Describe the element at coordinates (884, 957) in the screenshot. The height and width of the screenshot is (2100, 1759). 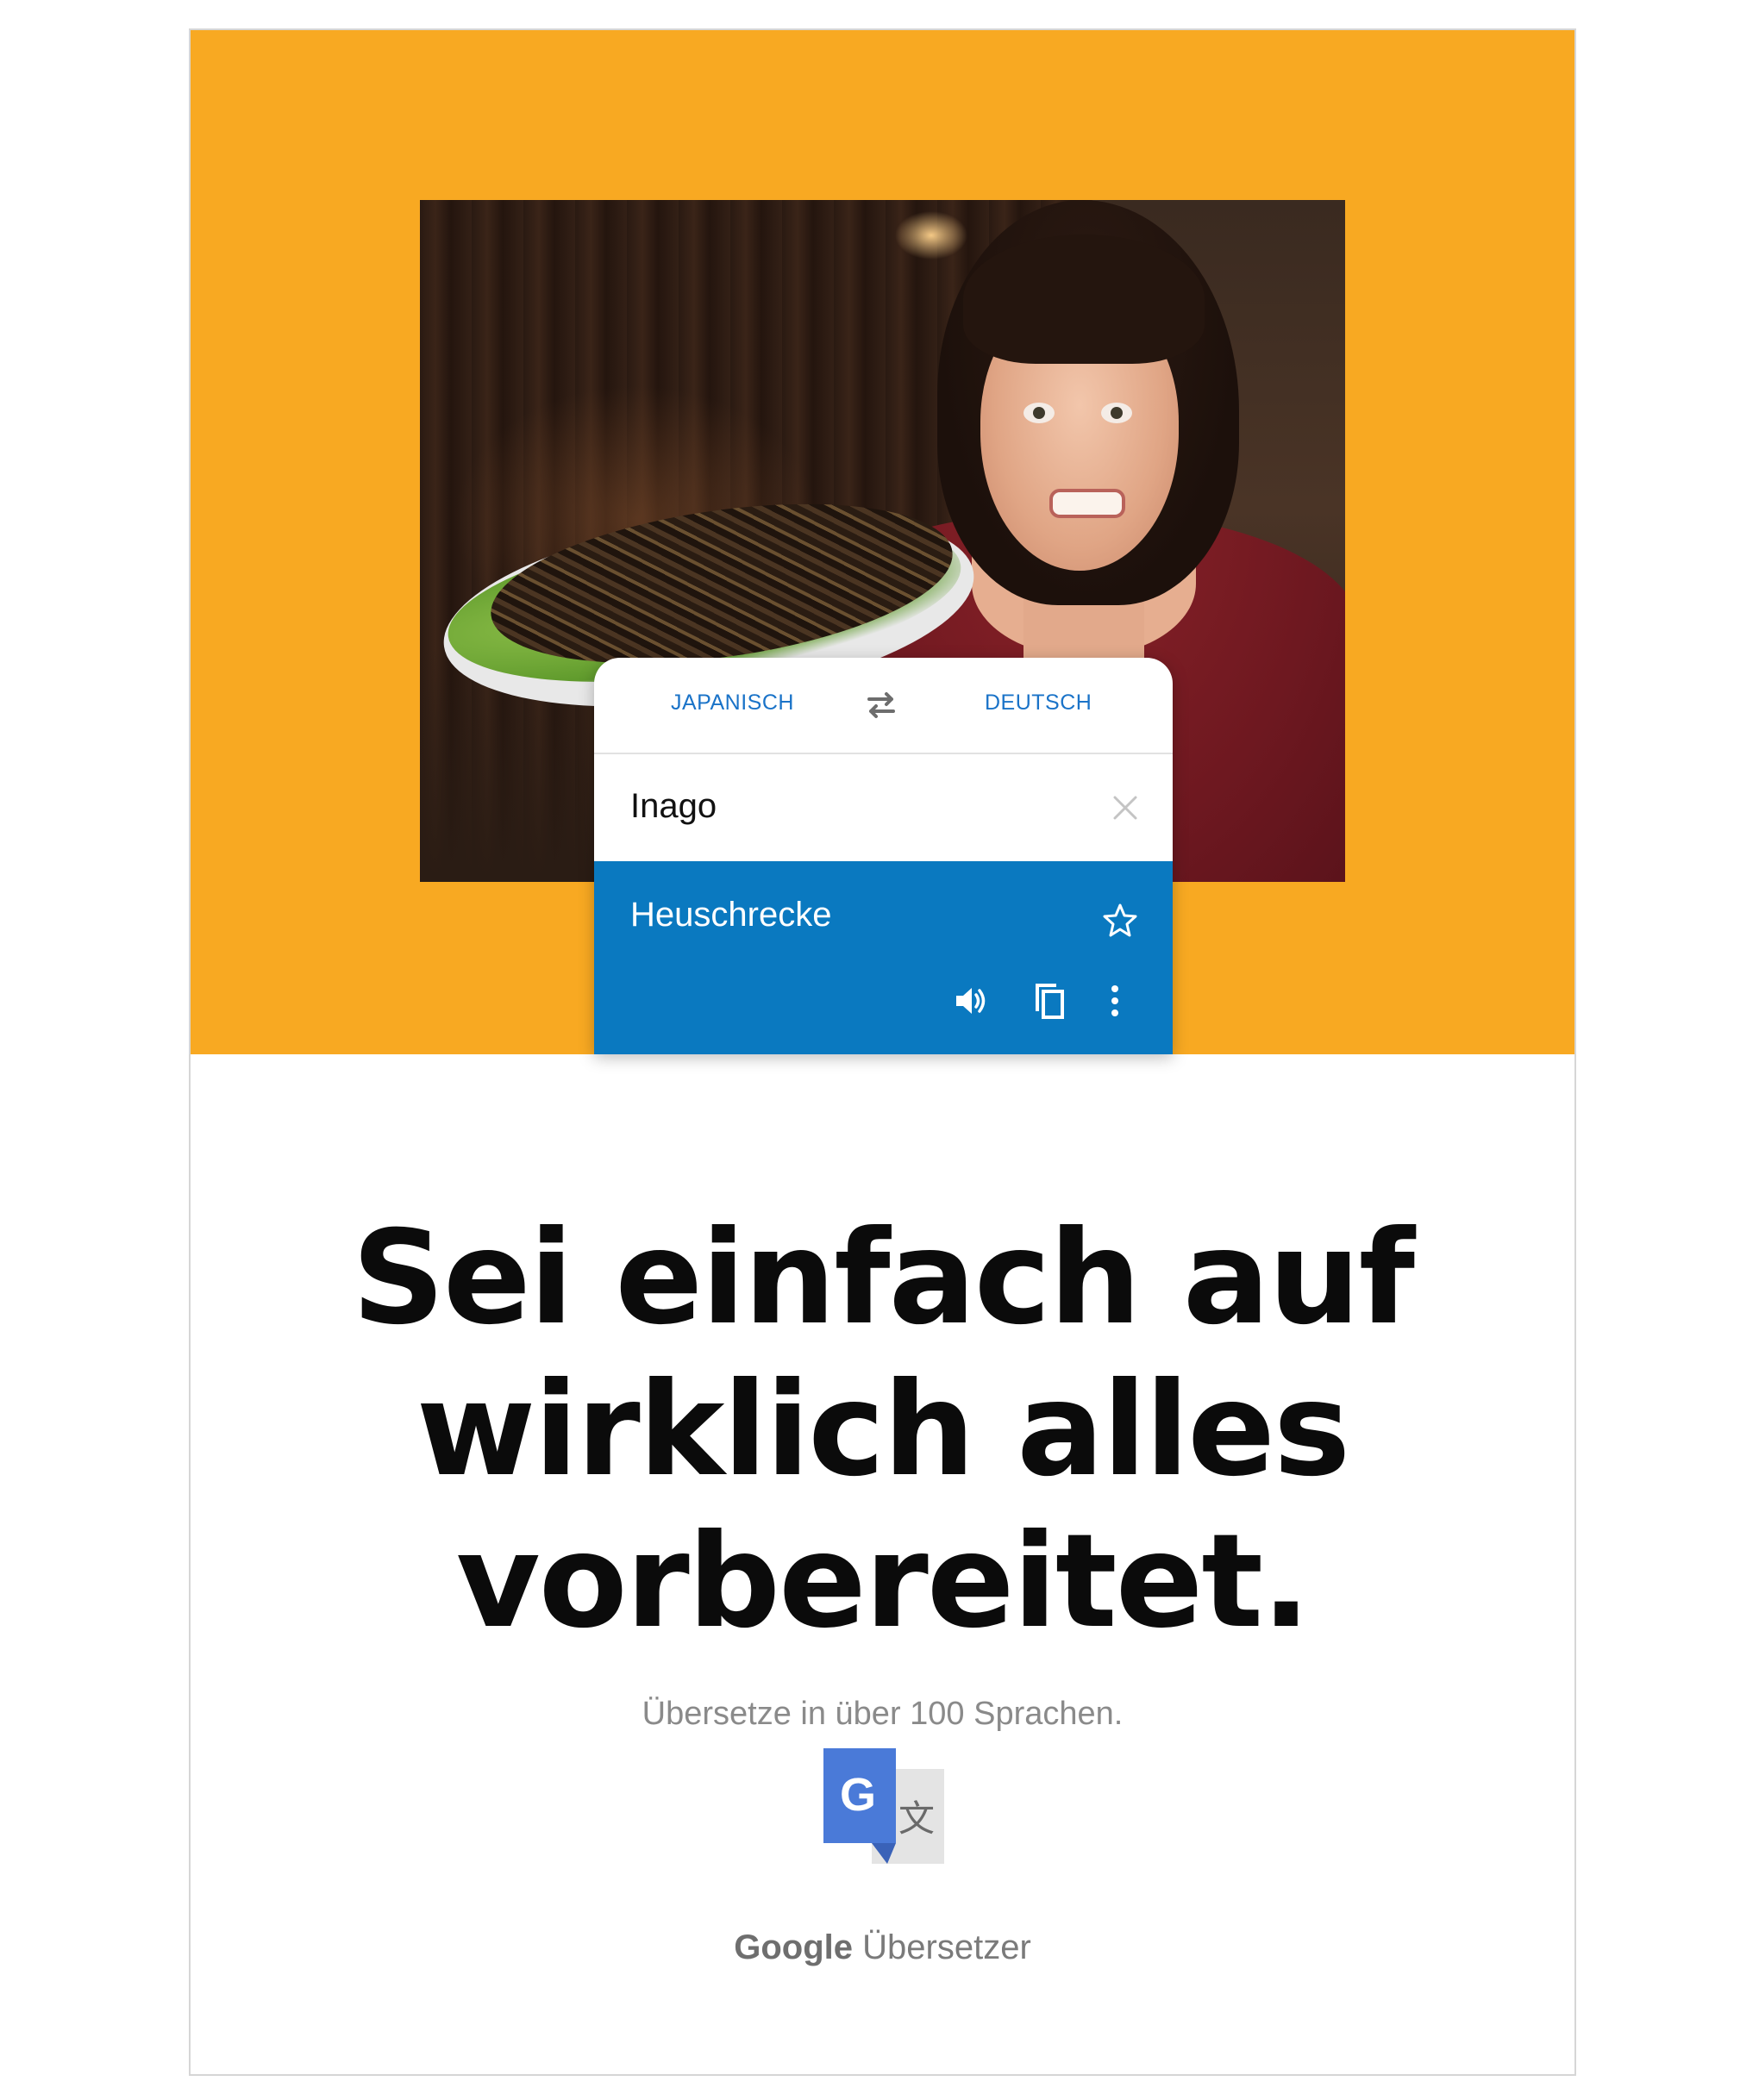
I see `translation-result: Heuschrecke` at that location.